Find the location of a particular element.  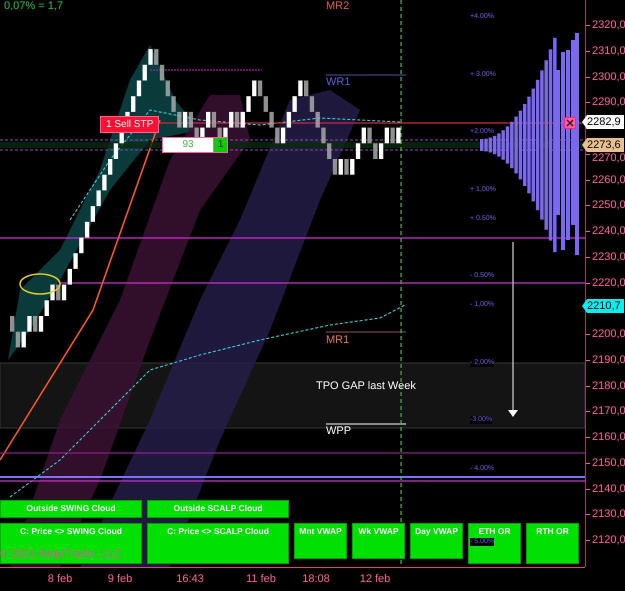

price-label: 2230,0 is located at coordinates (608, 256).